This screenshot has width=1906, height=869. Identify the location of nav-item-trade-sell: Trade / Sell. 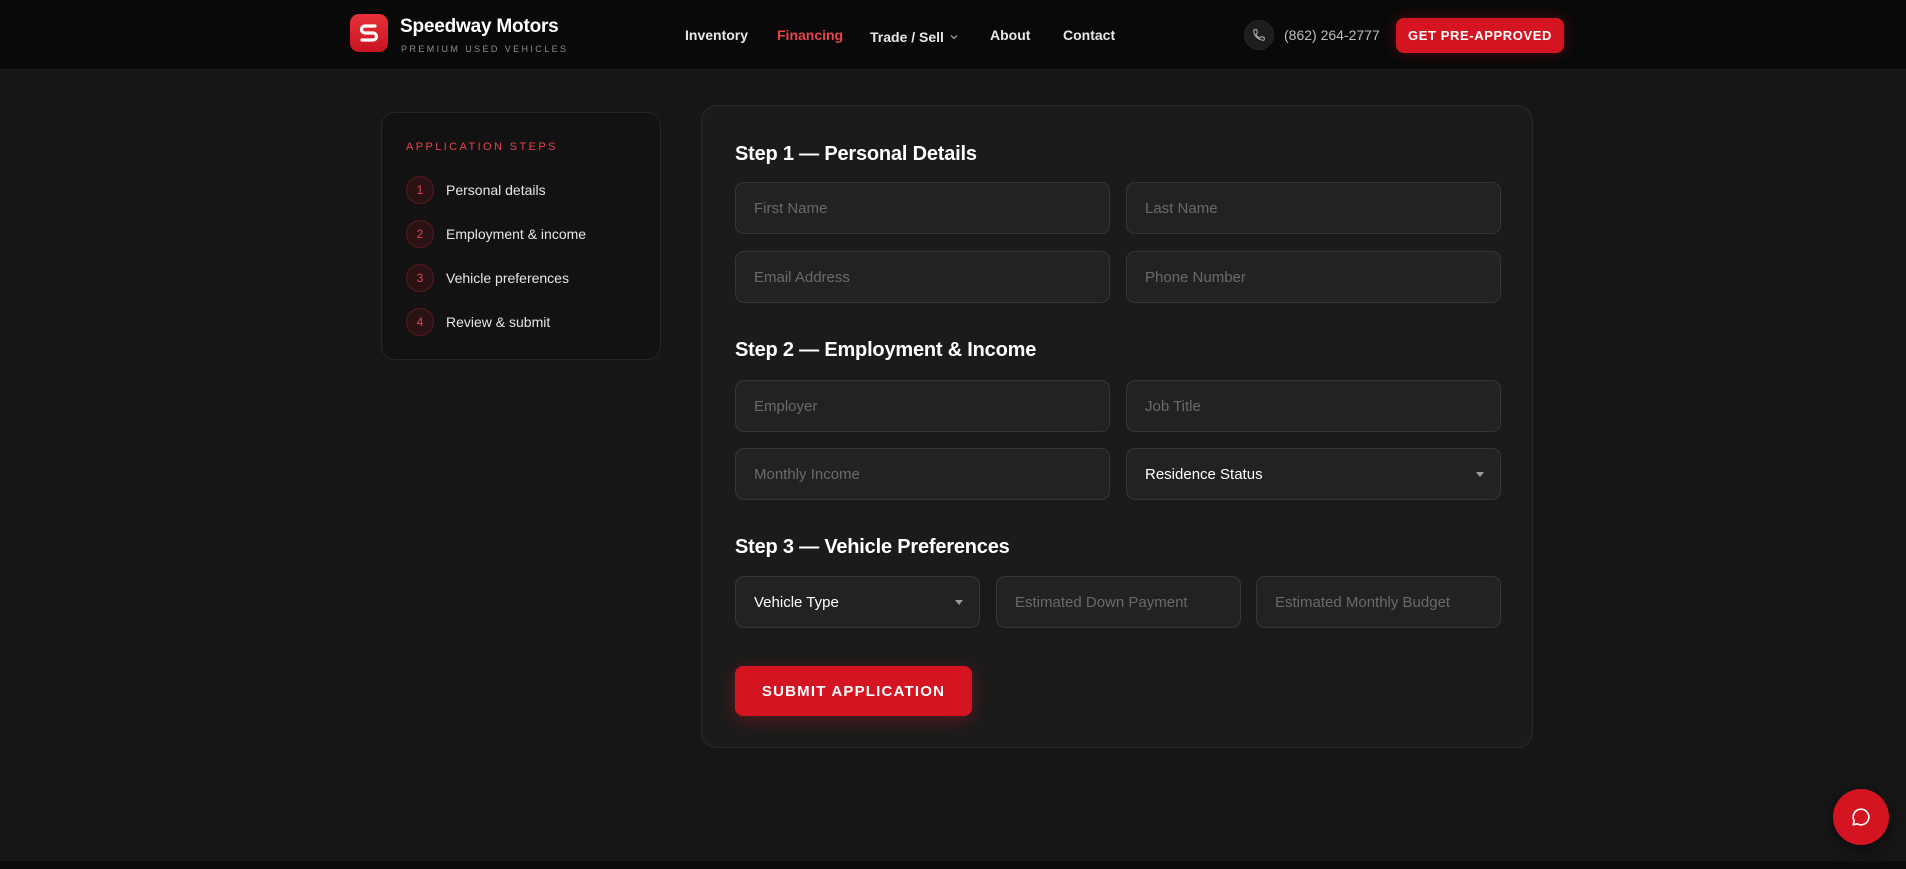
(914, 36).